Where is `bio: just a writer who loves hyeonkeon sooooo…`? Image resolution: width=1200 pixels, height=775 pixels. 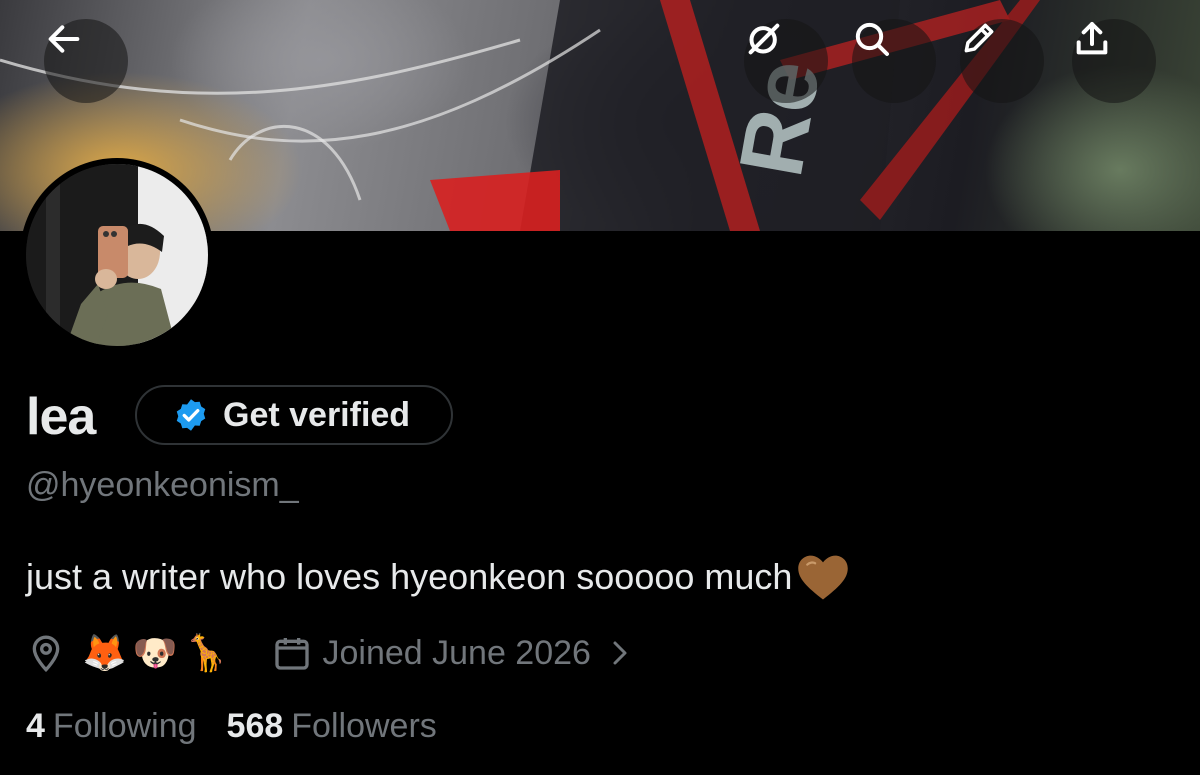
bio: just a writer who loves hyeonkeon sooooo… is located at coordinates (438, 577).